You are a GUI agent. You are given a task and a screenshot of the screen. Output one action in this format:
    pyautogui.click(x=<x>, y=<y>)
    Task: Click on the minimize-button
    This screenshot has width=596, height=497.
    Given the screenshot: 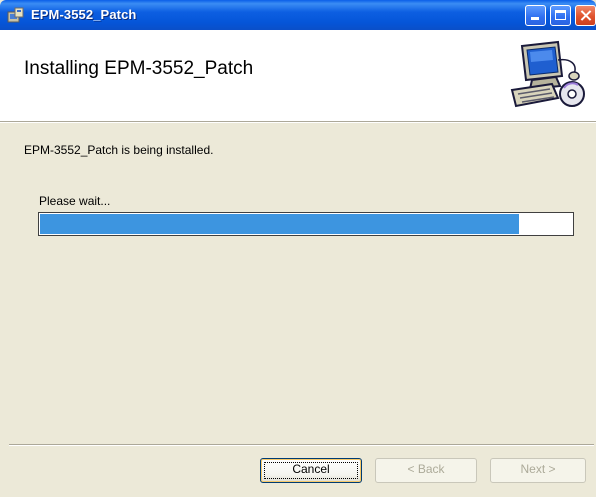 What is the action you would take?
    pyautogui.click(x=535, y=15)
    